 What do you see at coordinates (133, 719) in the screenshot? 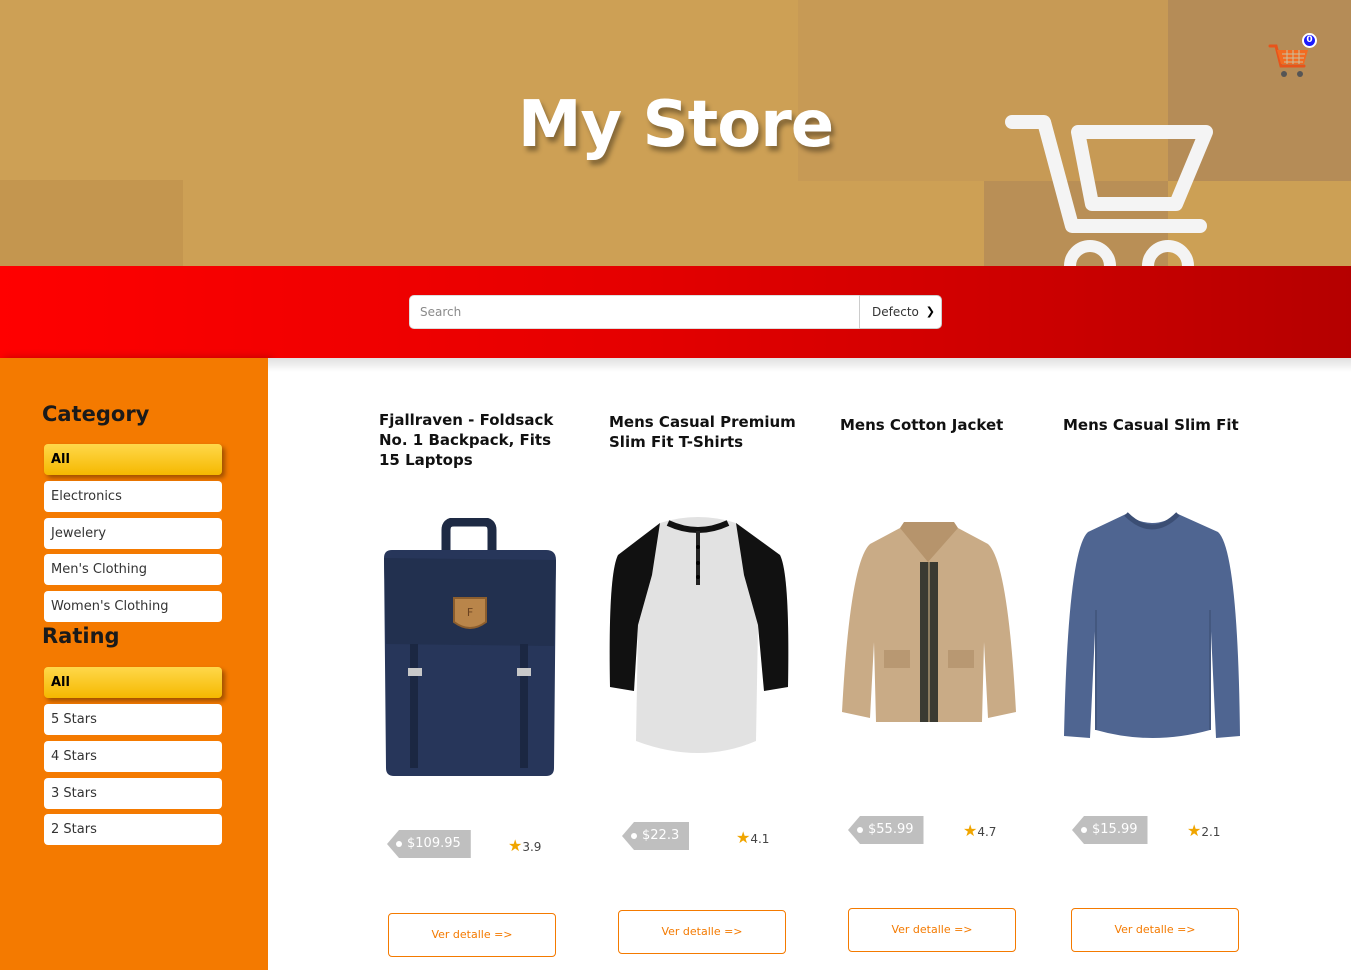
I see `rating-filter-5-stars: 5 Stars` at bounding box center [133, 719].